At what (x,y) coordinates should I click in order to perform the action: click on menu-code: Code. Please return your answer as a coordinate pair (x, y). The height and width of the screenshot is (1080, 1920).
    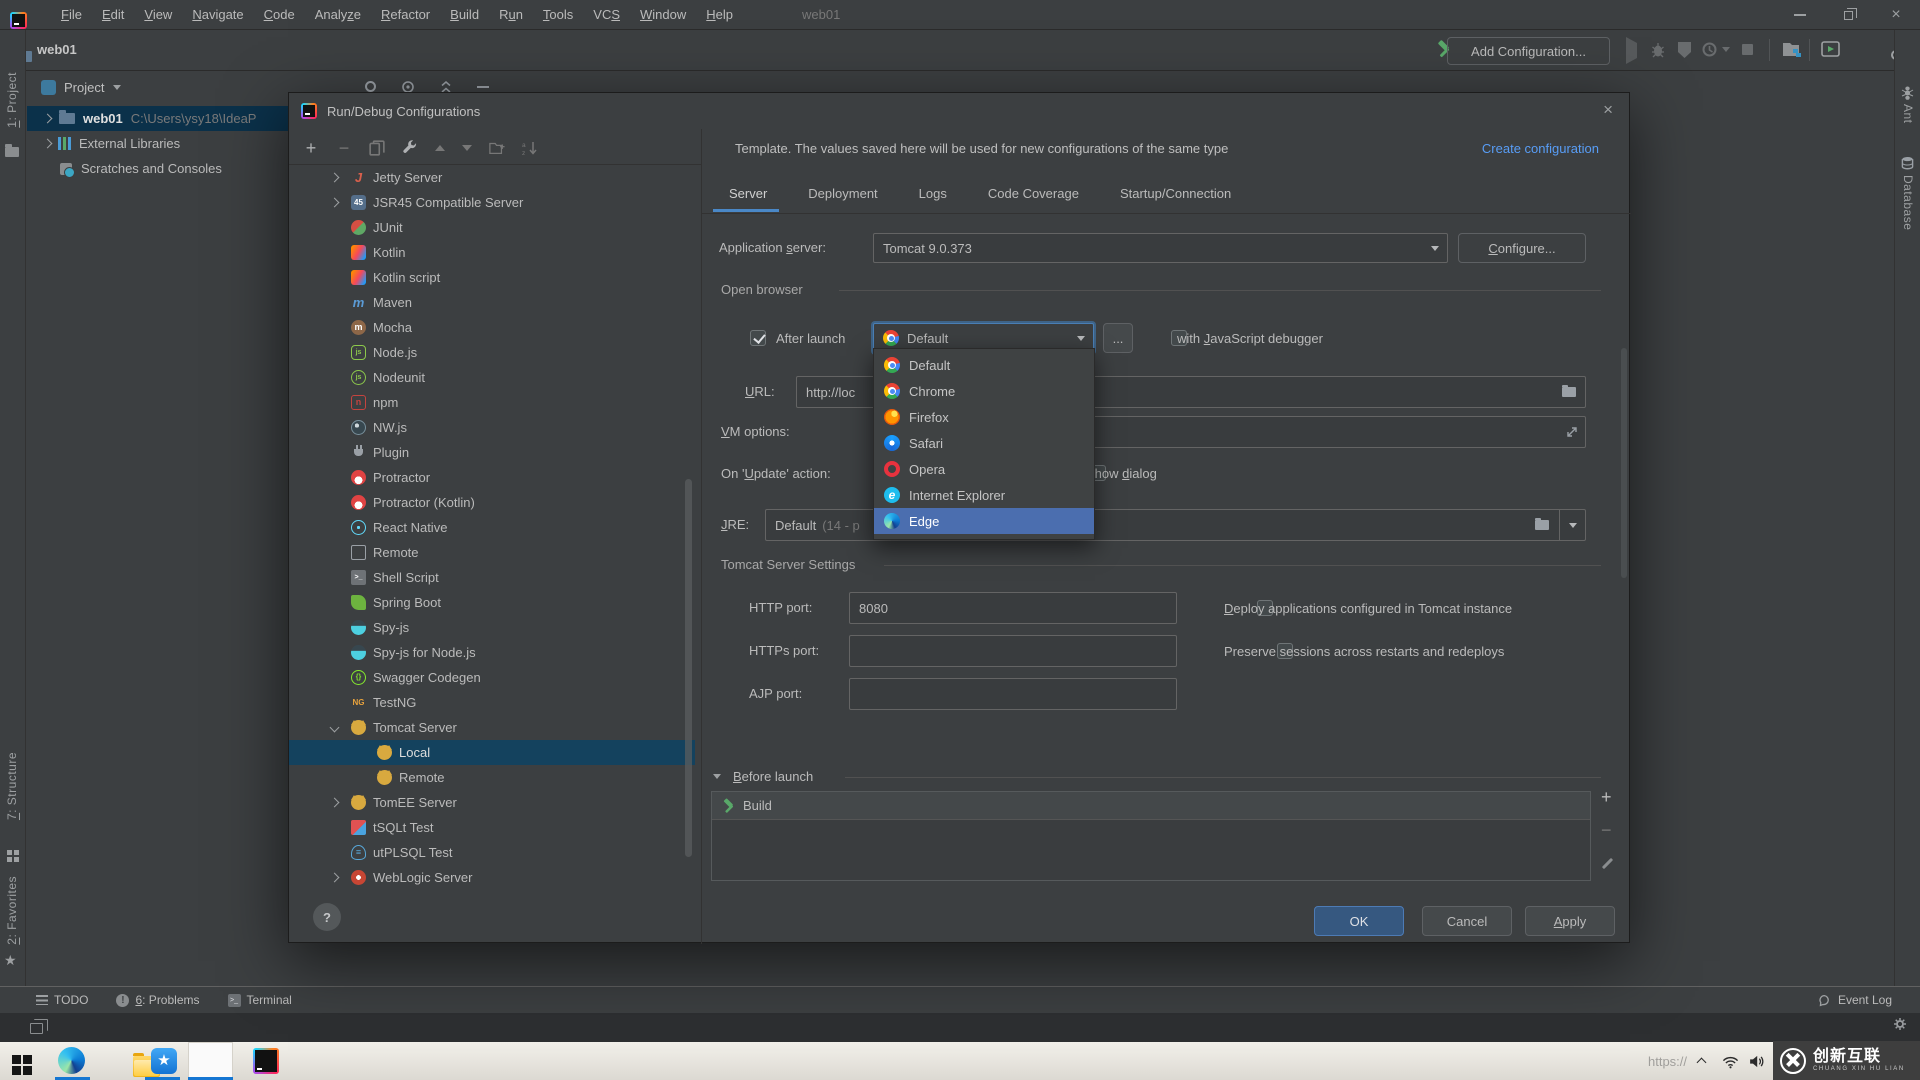
    Looking at the image, I should click on (279, 15).